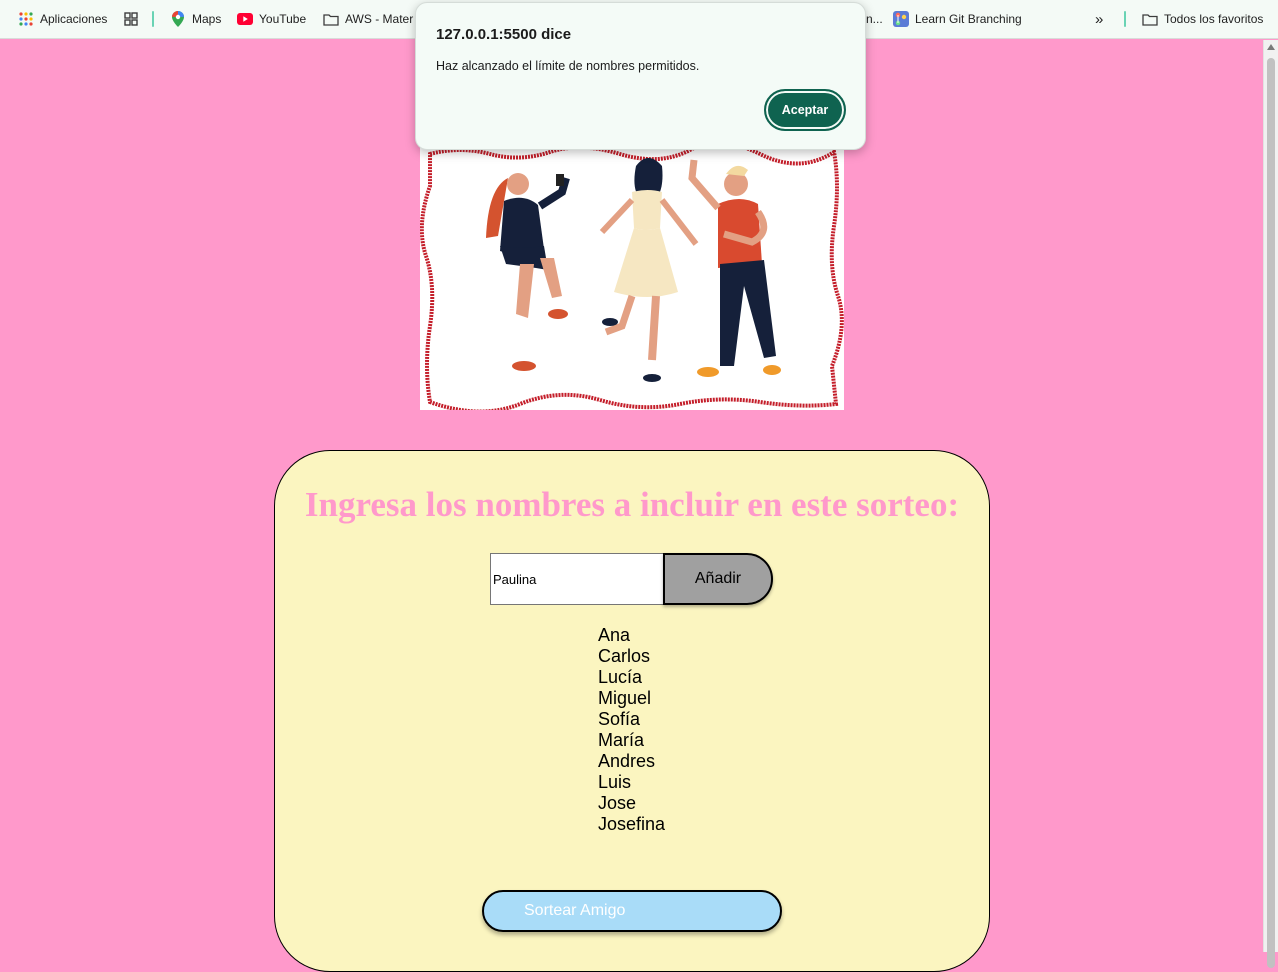 This screenshot has height=972, width=1278. I want to click on bookmark-youtube: YouTube, so click(271, 19).